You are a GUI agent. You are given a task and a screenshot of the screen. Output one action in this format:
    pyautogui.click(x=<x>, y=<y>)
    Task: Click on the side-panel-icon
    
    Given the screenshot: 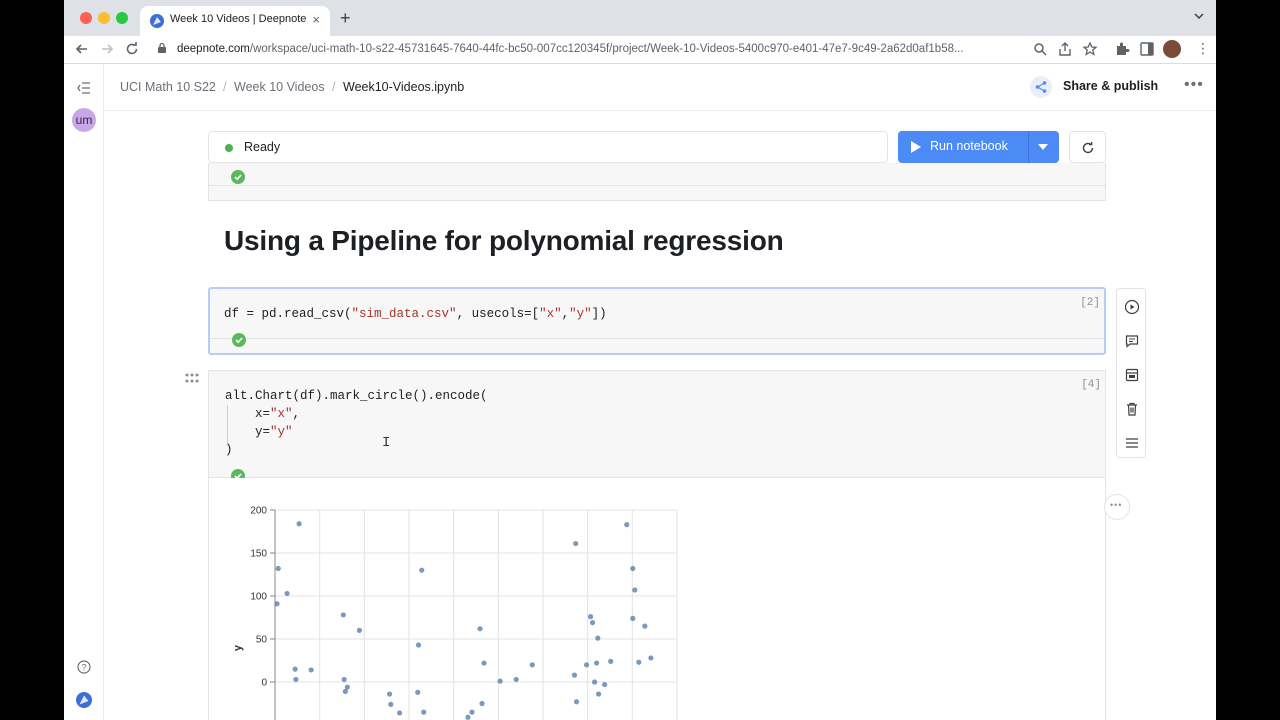 What is the action you would take?
    pyautogui.click(x=1147, y=49)
    